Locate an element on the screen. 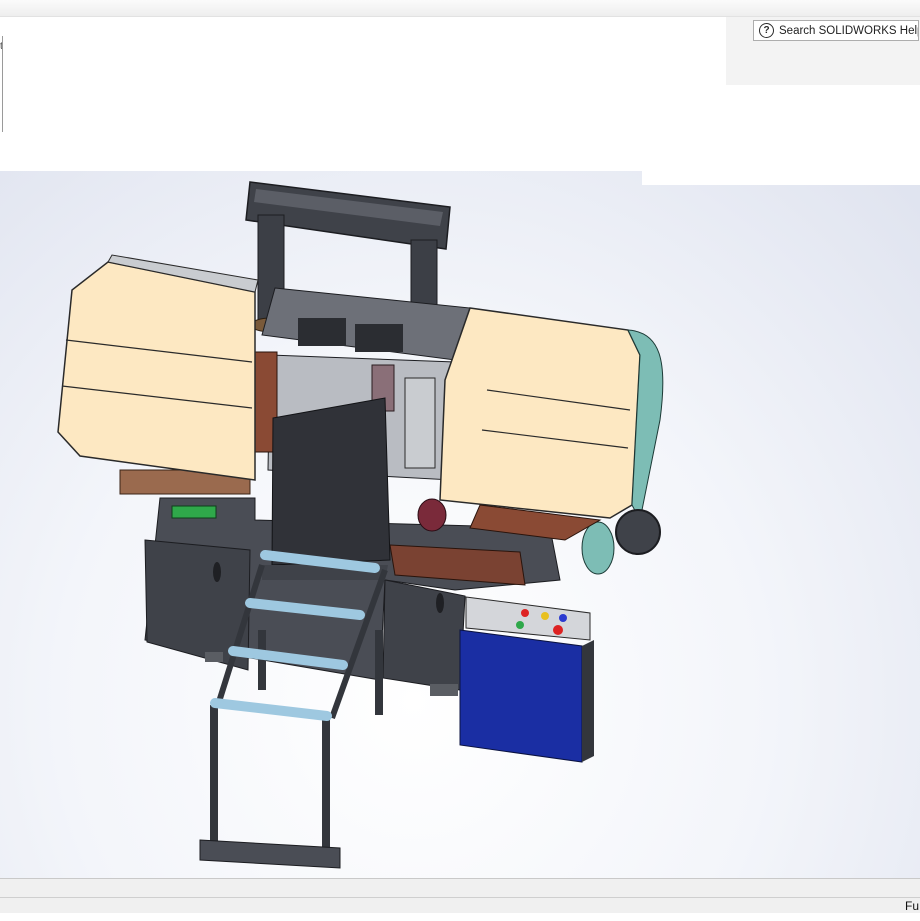 Image resolution: width=920 pixels, height=921 pixels. status-bar: Fu is located at coordinates (460, 899).